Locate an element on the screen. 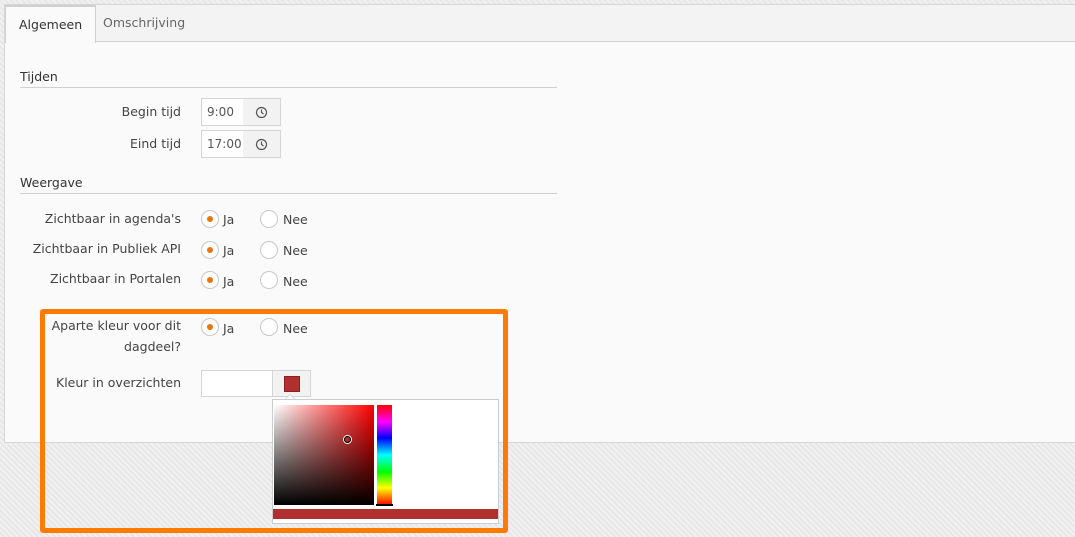 This screenshot has height=537, width=1075. end-time-label: Eind tijd is located at coordinates (155, 143).